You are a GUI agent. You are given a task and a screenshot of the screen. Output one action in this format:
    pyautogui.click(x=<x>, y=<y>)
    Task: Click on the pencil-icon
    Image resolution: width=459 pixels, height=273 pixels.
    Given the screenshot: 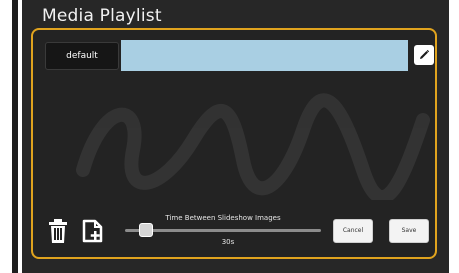 What is the action you would take?
    pyautogui.click(x=425, y=54)
    